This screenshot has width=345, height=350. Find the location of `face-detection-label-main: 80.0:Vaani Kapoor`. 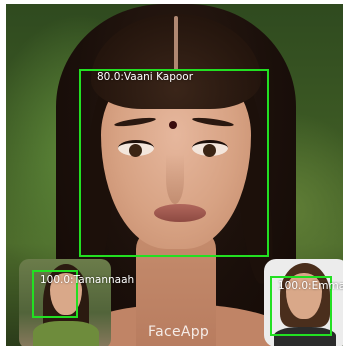

face-detection-label-main: 80.0:Vaani Kapoor is located at coordinates (145, 77).